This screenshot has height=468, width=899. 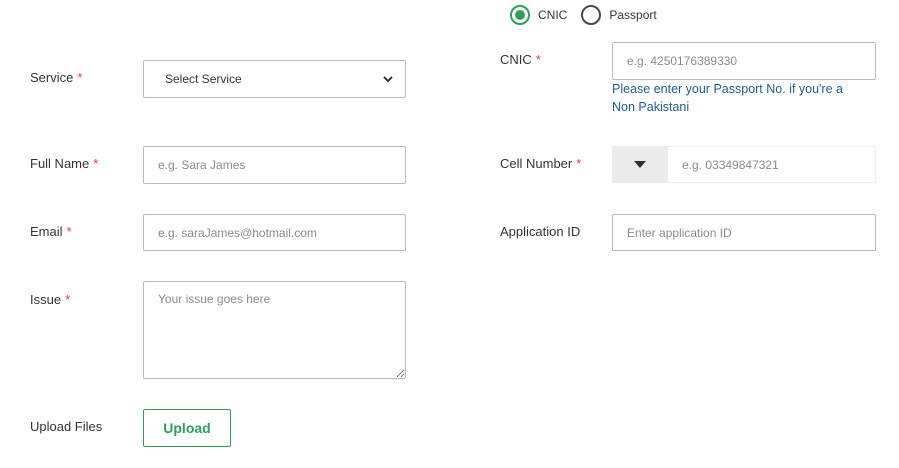 What do you see at coordinates (744, 232) in the screenshot?
I see `application-id-input` at bounding box center [744, 232].